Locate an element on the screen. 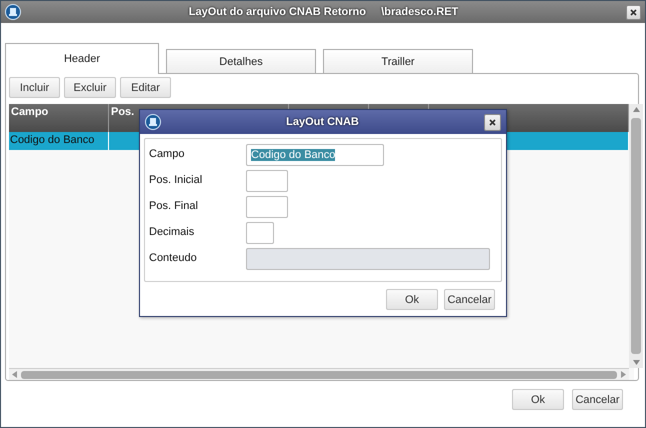  field-label: Decimais is located at coordinates (172, 233).